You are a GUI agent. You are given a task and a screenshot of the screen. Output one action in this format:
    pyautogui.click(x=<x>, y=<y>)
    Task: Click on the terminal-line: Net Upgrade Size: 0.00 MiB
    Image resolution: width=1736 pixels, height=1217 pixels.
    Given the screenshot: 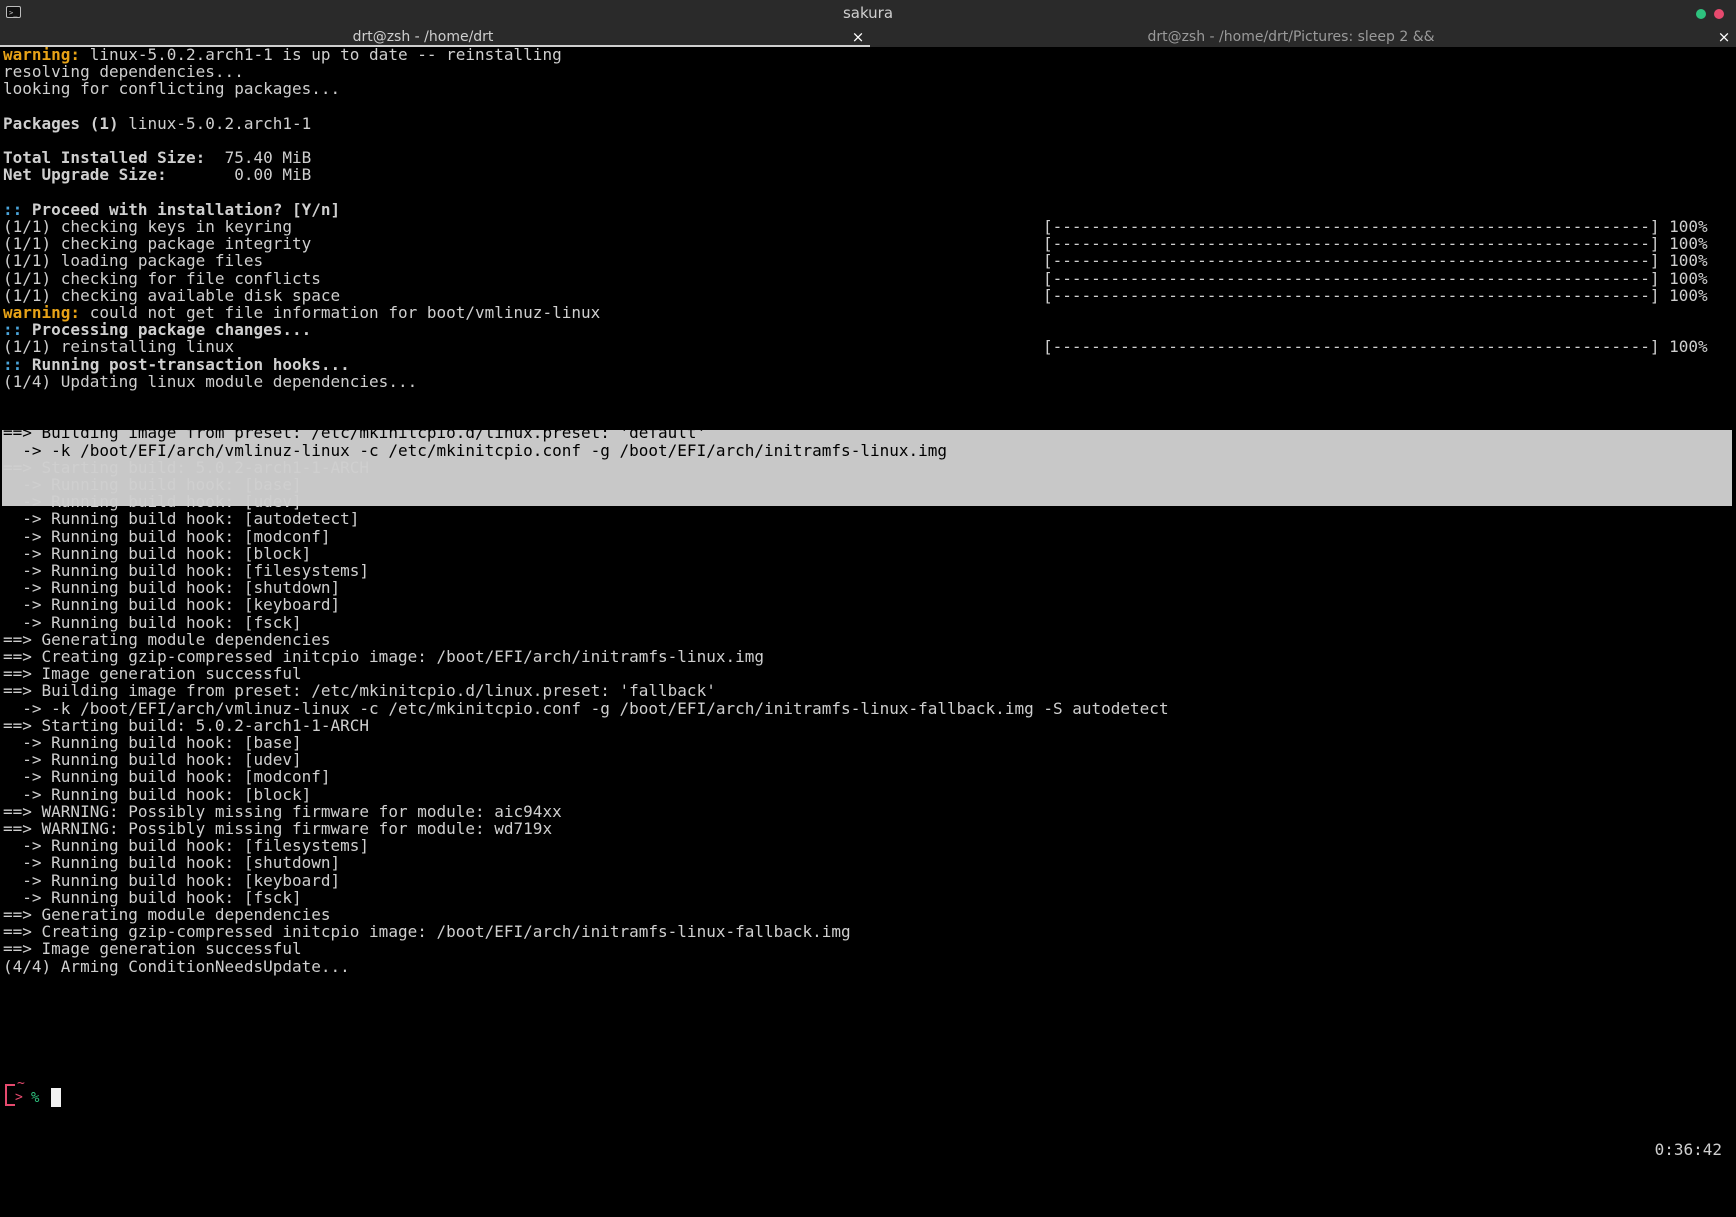 What is the action you would take?
    pyautogui.click(x=157, y=174)
    